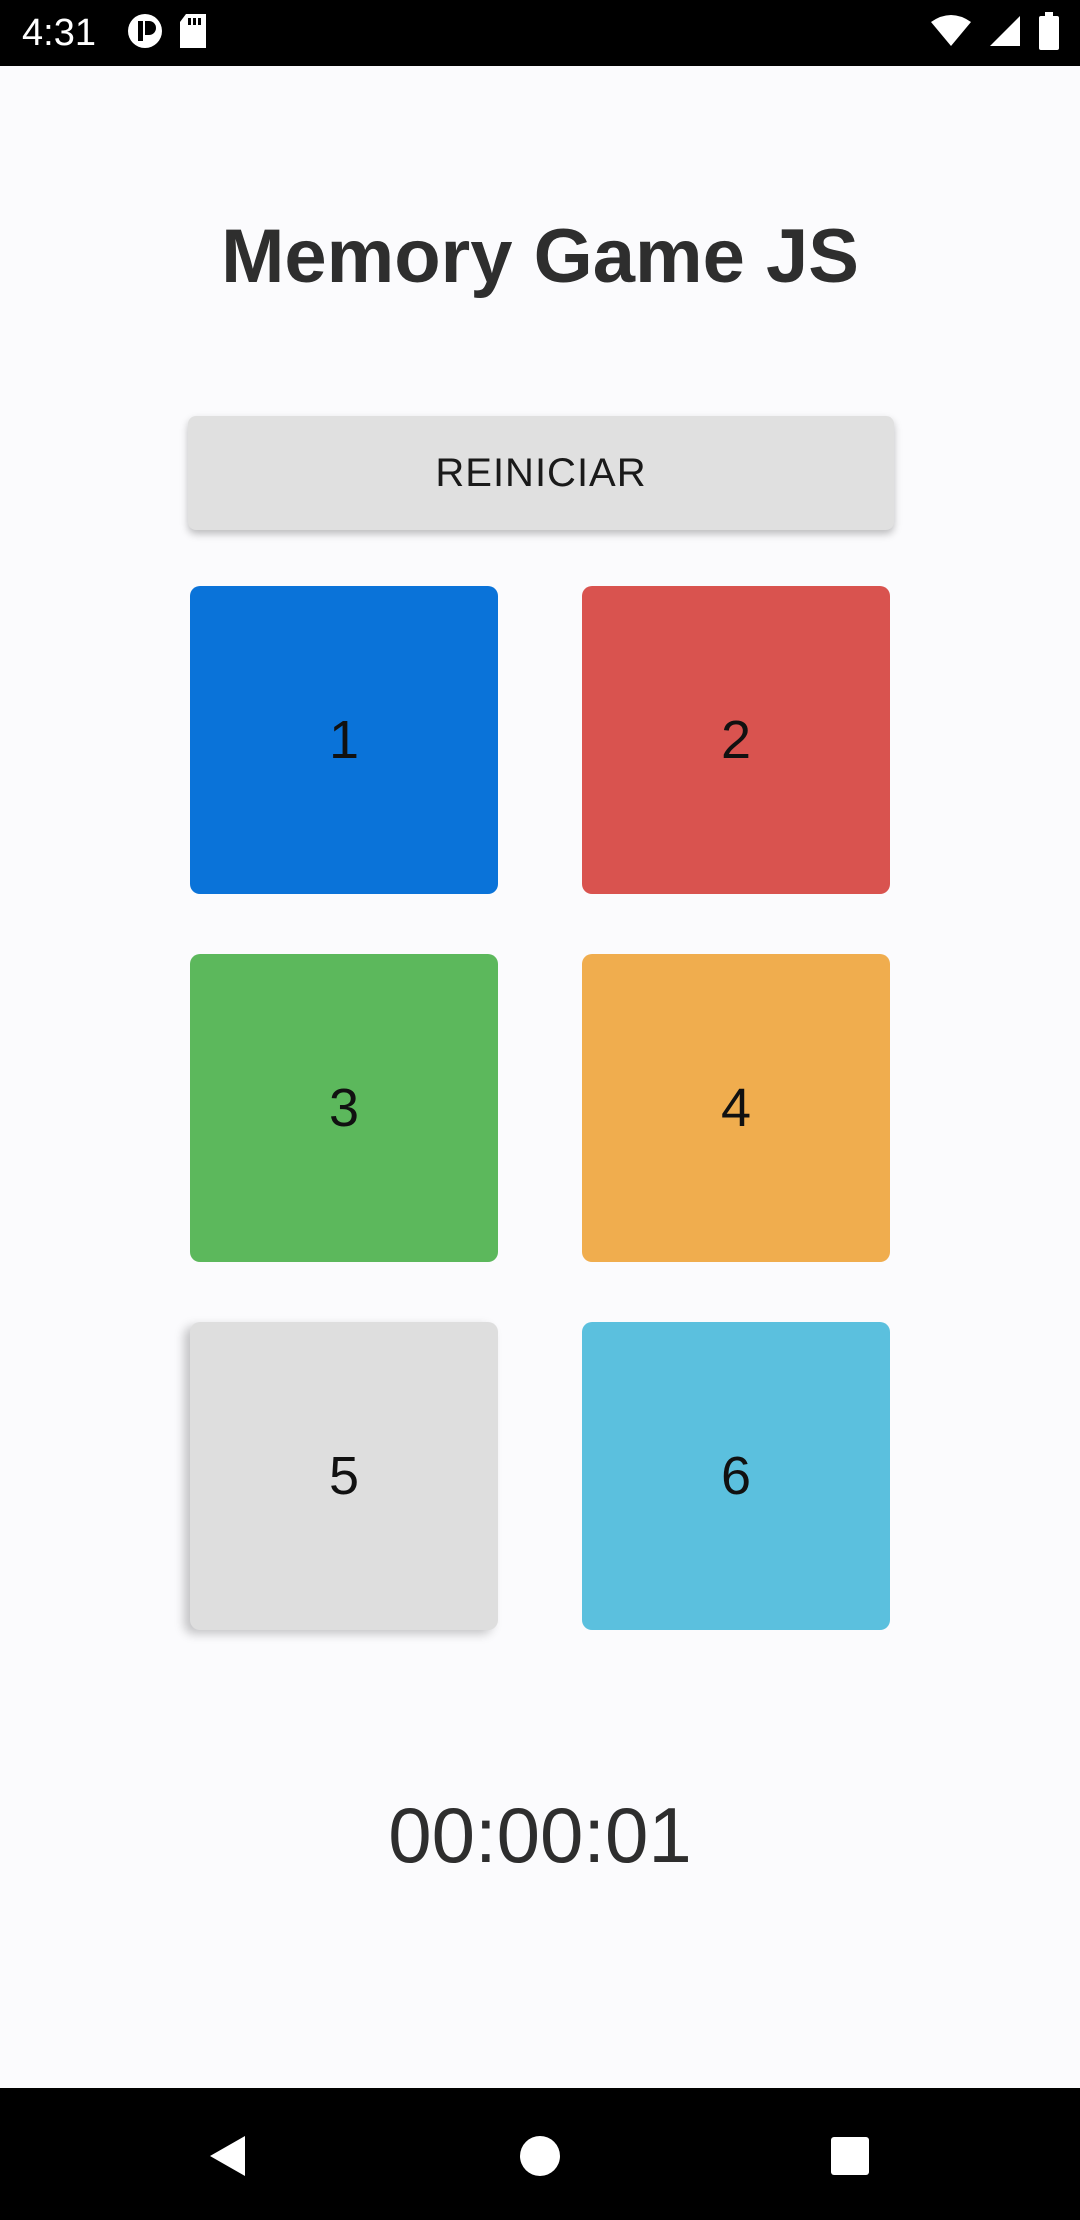 The height and width of the screenshot is (2220, 1080). I want to click on tile-label: 2, so click(736, 740).